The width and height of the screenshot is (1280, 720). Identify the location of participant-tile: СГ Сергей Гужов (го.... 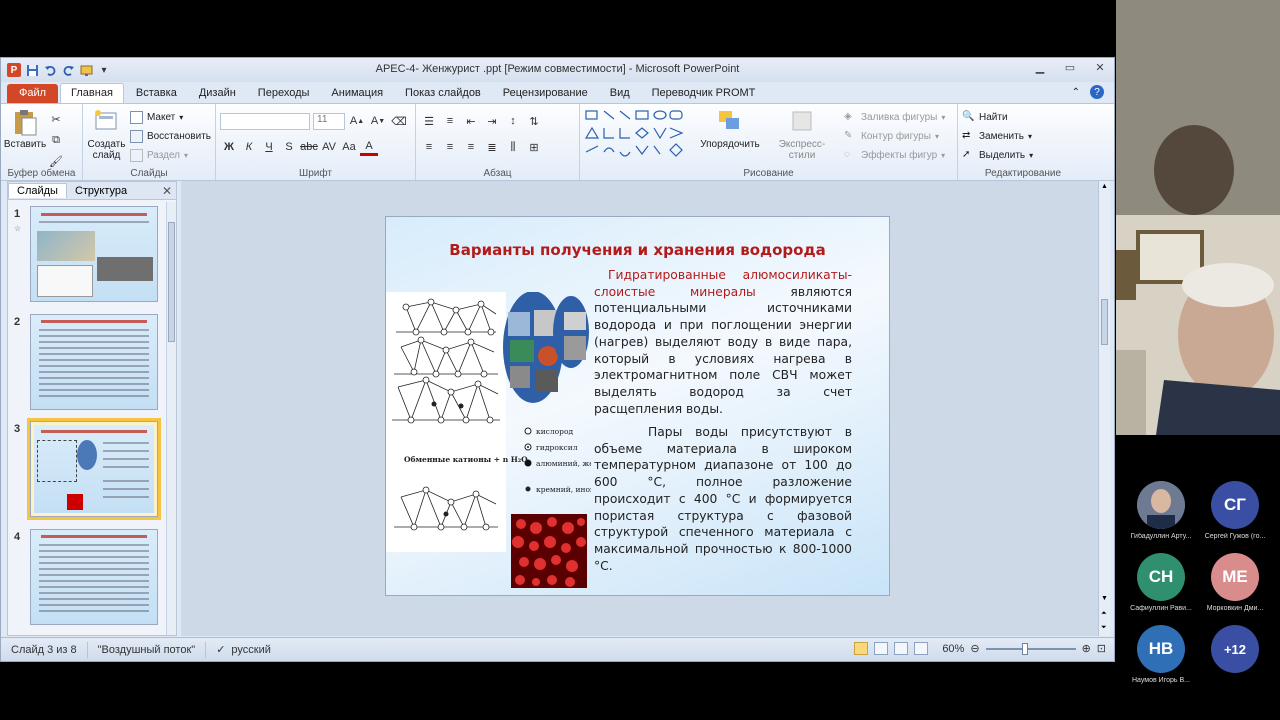
(1235, 510).